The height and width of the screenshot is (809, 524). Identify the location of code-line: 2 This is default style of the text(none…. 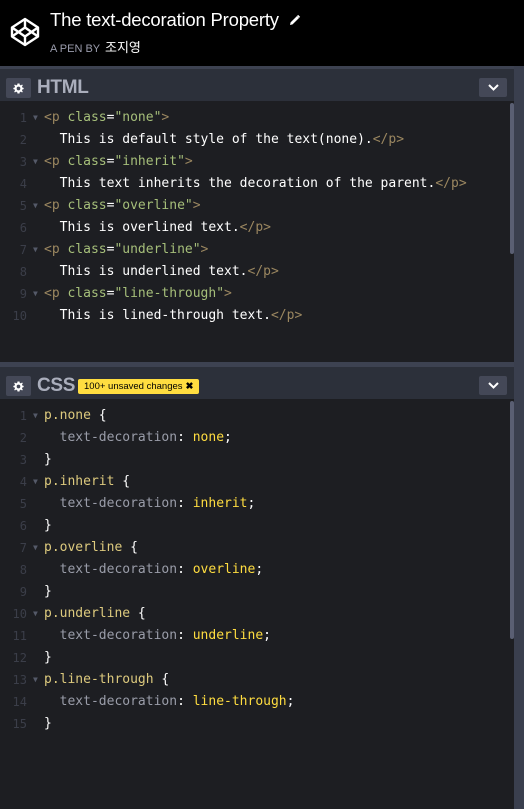
(257, 140).